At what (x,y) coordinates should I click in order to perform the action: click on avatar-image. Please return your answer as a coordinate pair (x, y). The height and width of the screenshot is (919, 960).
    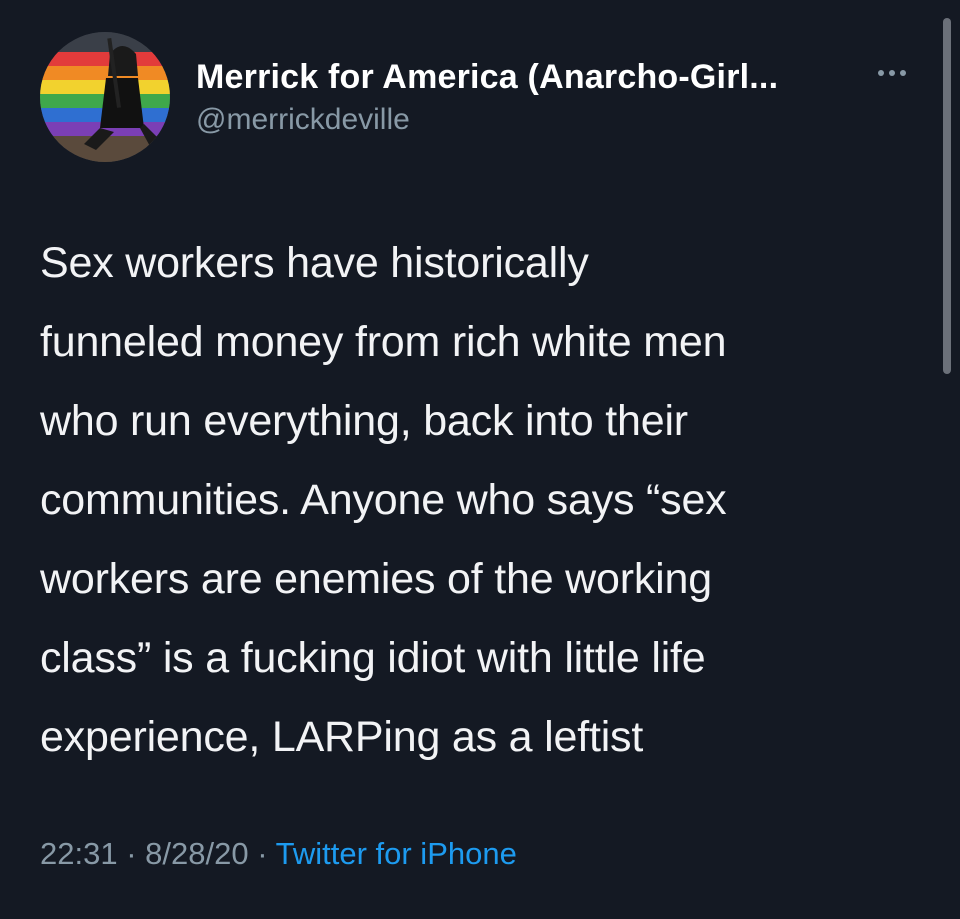
    Looking at the image, I should click on (105, 97).